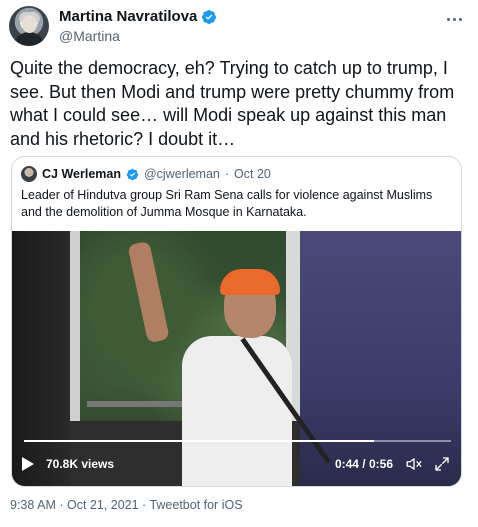  Describe the element at coordinates (454, 19) in the screenshot. I see `more-icon` at that location.